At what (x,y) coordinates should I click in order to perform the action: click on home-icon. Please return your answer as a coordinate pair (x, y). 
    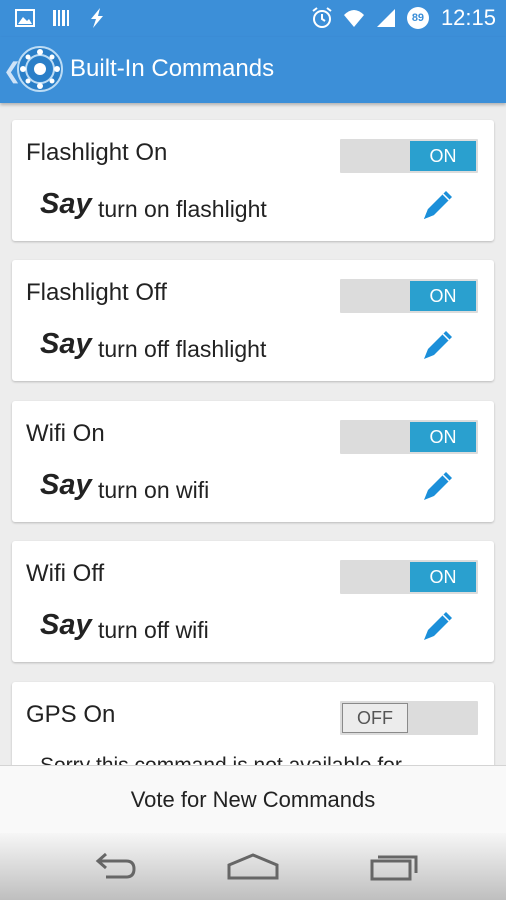
    Looking at the image, I should click on (253, 867).